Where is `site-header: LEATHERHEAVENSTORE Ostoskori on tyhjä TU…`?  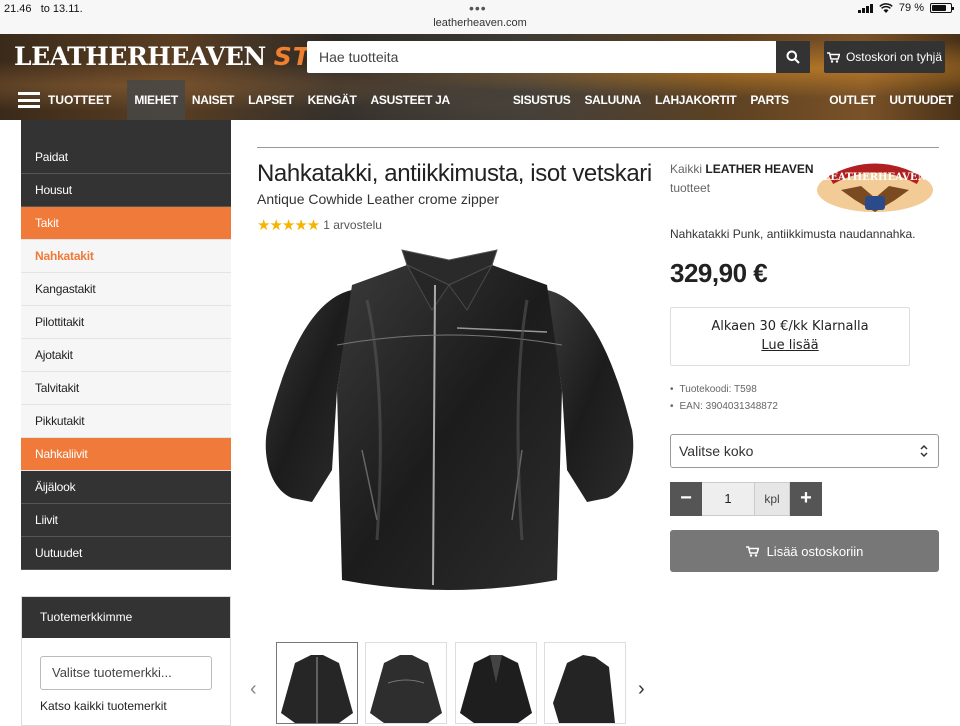 site-header: LEATHERHEAVENSTORE Ostoskori on tyhjä TU… is located at coordinates (480, 77).